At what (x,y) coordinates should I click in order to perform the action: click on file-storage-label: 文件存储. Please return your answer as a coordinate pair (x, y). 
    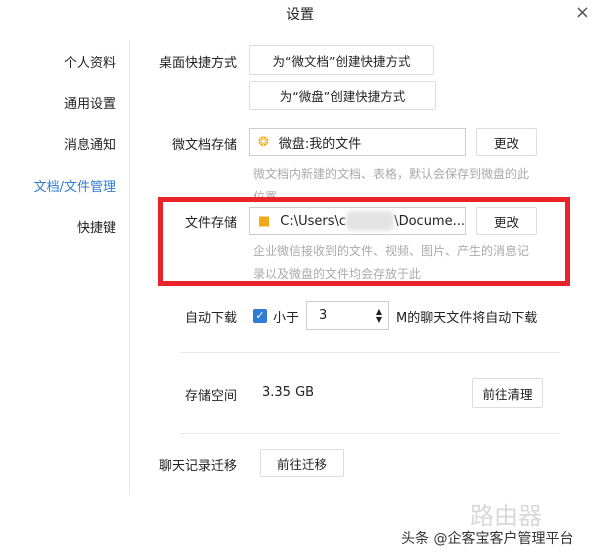
    Looking at the image, I should click on (210, 223).